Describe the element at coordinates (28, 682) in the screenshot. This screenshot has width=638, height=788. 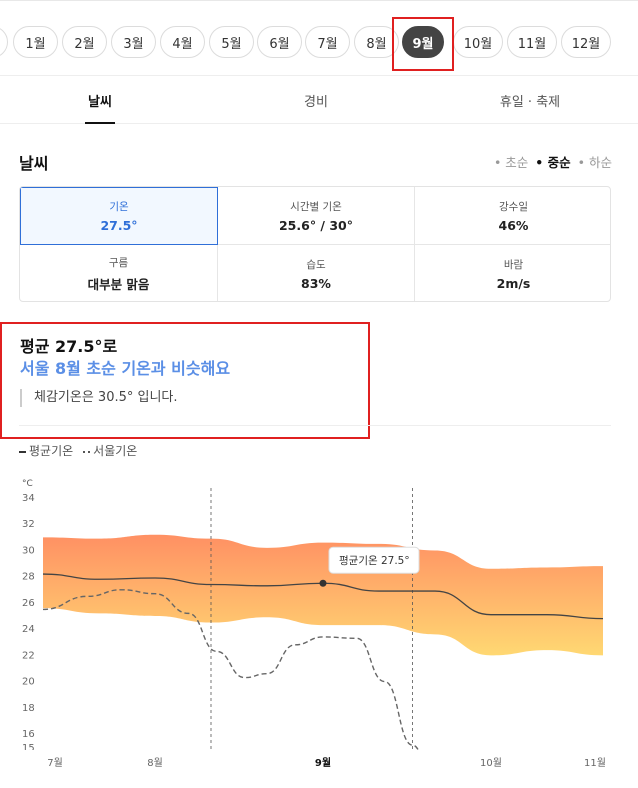
I see `y-tick-label: 20` at that location.